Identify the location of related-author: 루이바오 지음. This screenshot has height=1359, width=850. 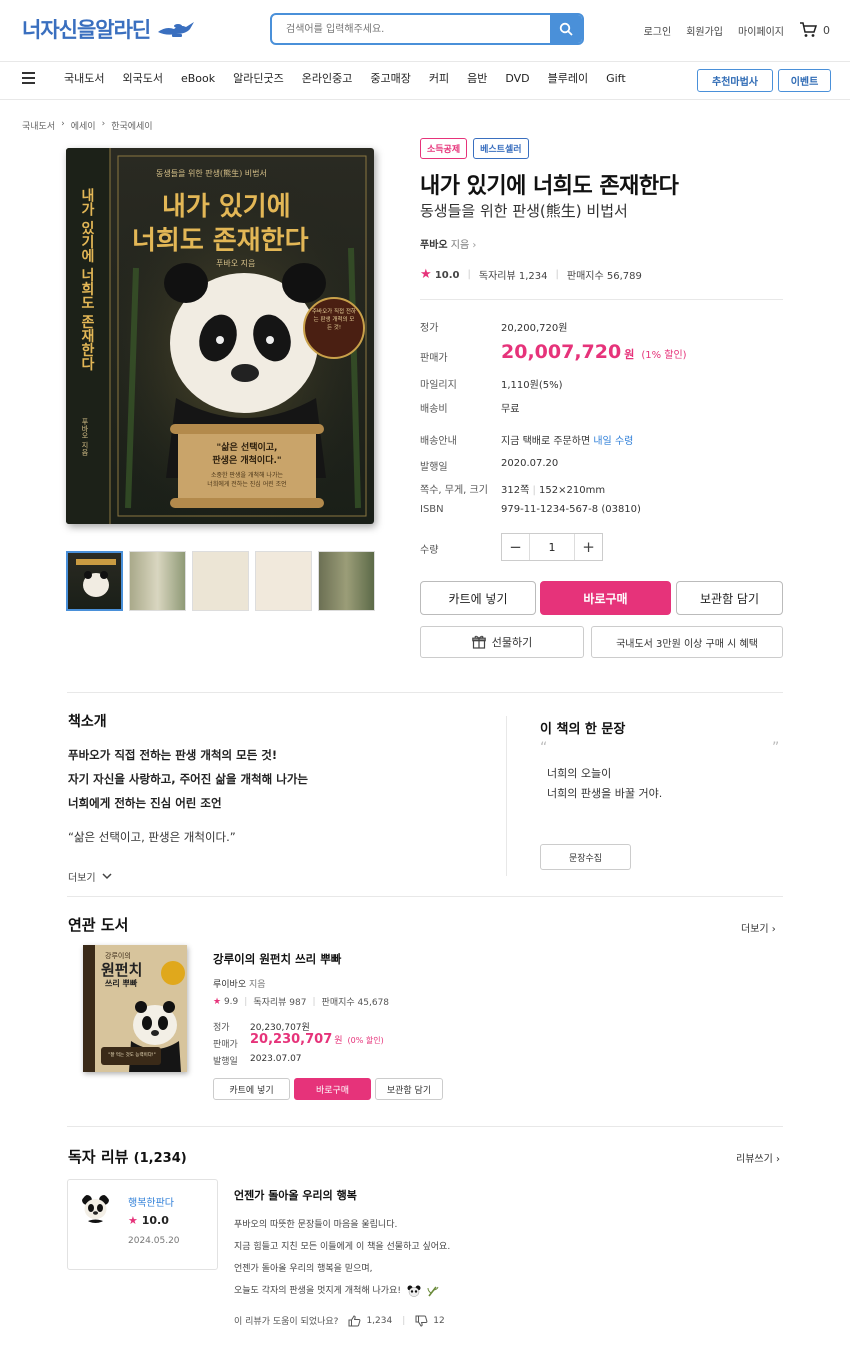
(239, 983).